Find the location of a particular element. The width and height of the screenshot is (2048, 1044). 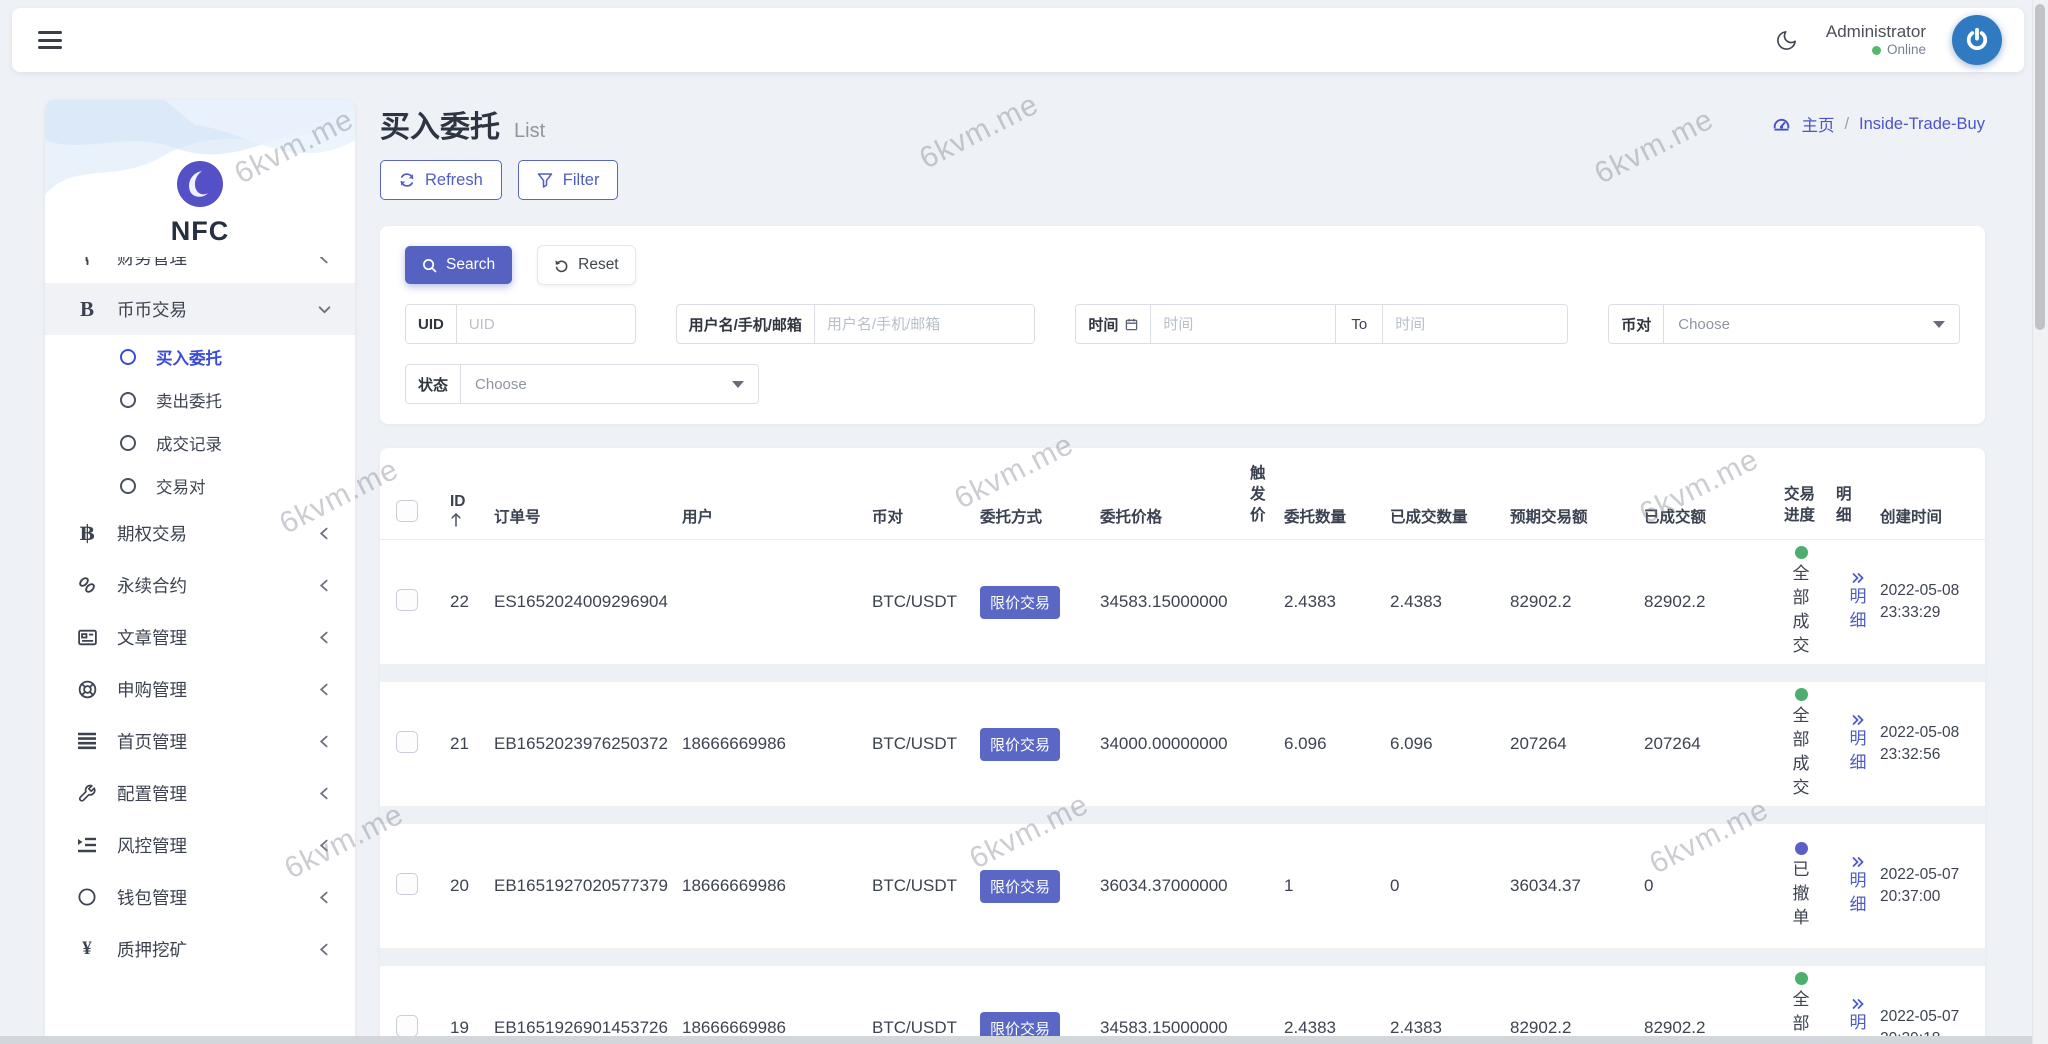

col-order-type: 委托方式 is located at coordinates (1011, 517).